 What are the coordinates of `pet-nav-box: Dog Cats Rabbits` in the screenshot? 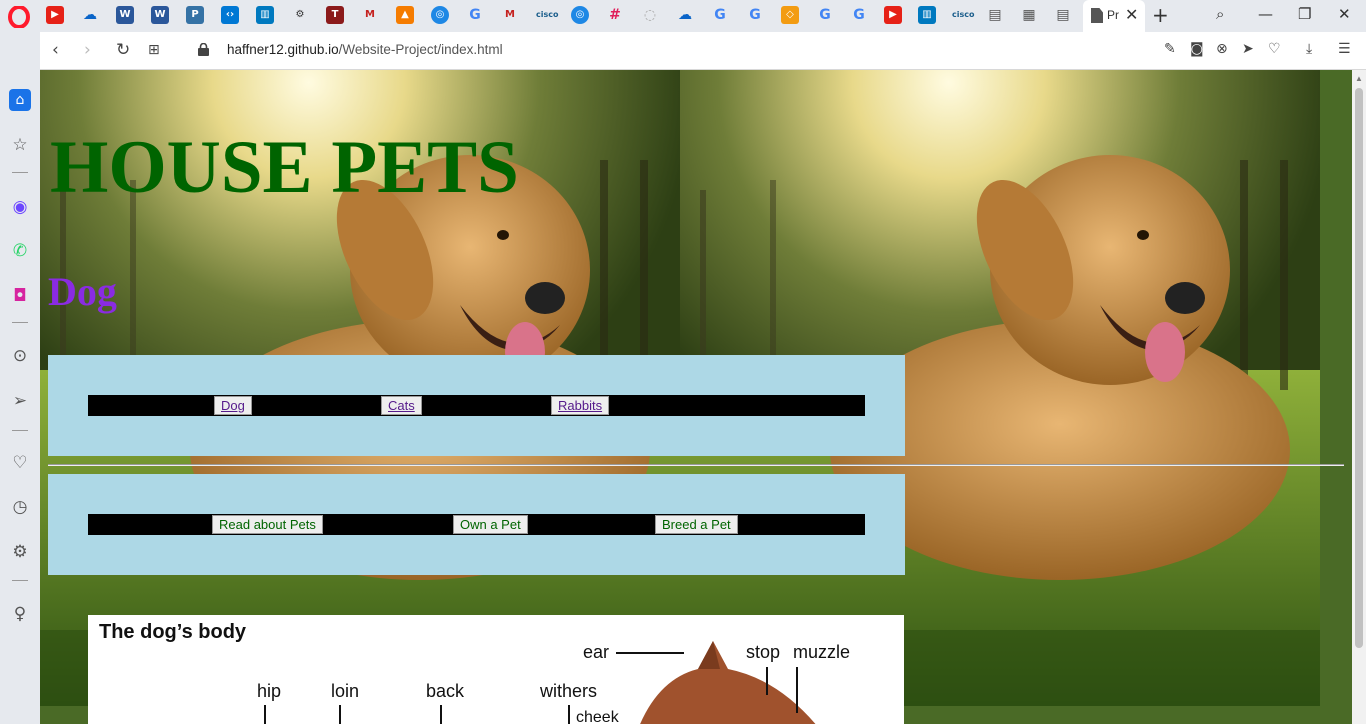 It's located at (476, 405).